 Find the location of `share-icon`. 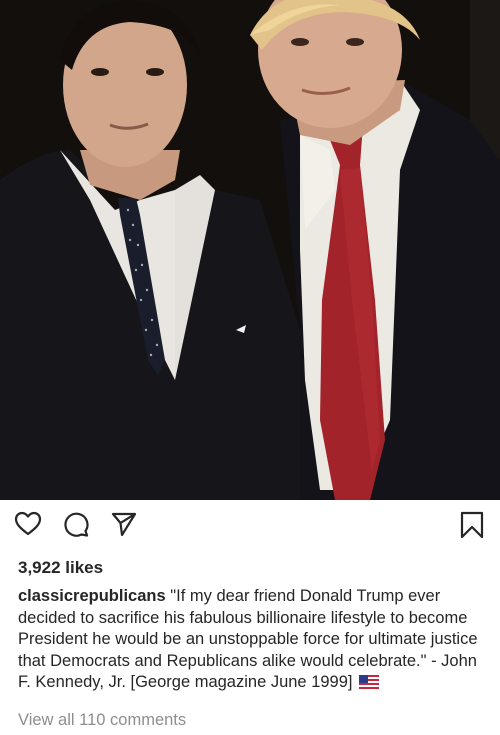

share-icon is located at coordinates (124, 526).